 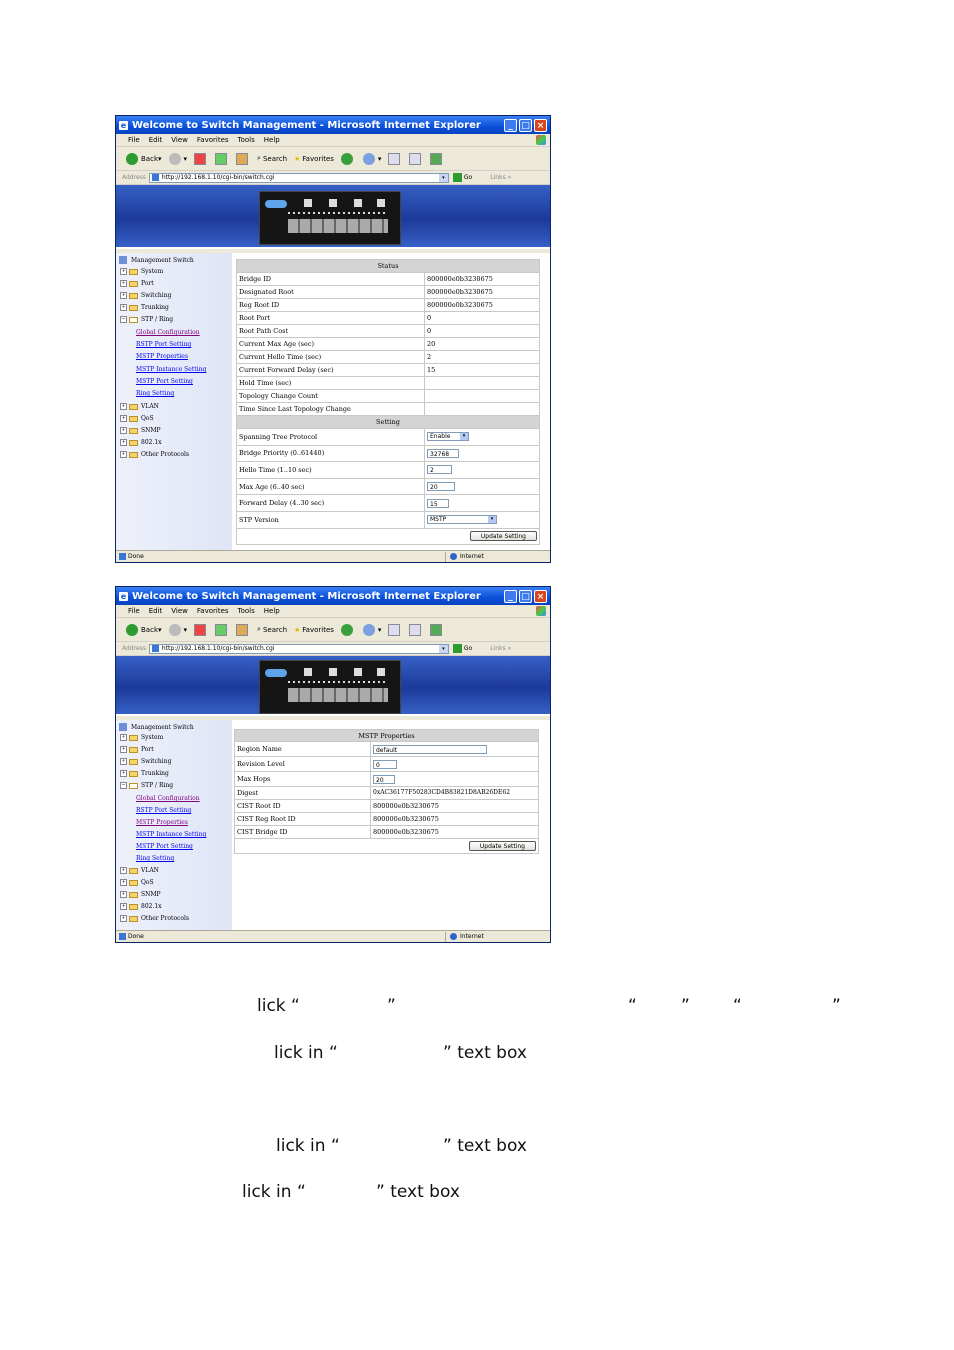 What do you see at coordinates (448, 437) in the screenshot?
I see `spanning-tree-protocol-select: Enable ▾` at bounding box center [448, 437].